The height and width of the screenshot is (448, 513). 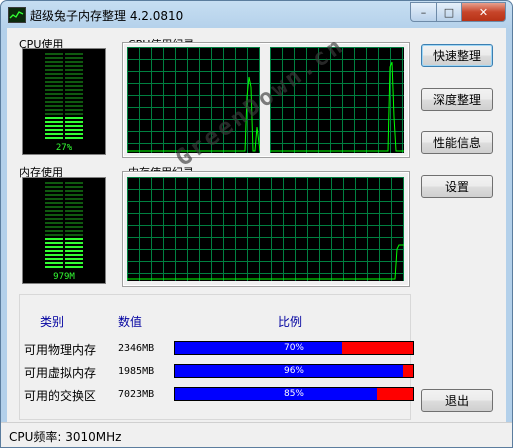 I want to click on performance-info-button: 性能信息, so click(x=457, y=142).